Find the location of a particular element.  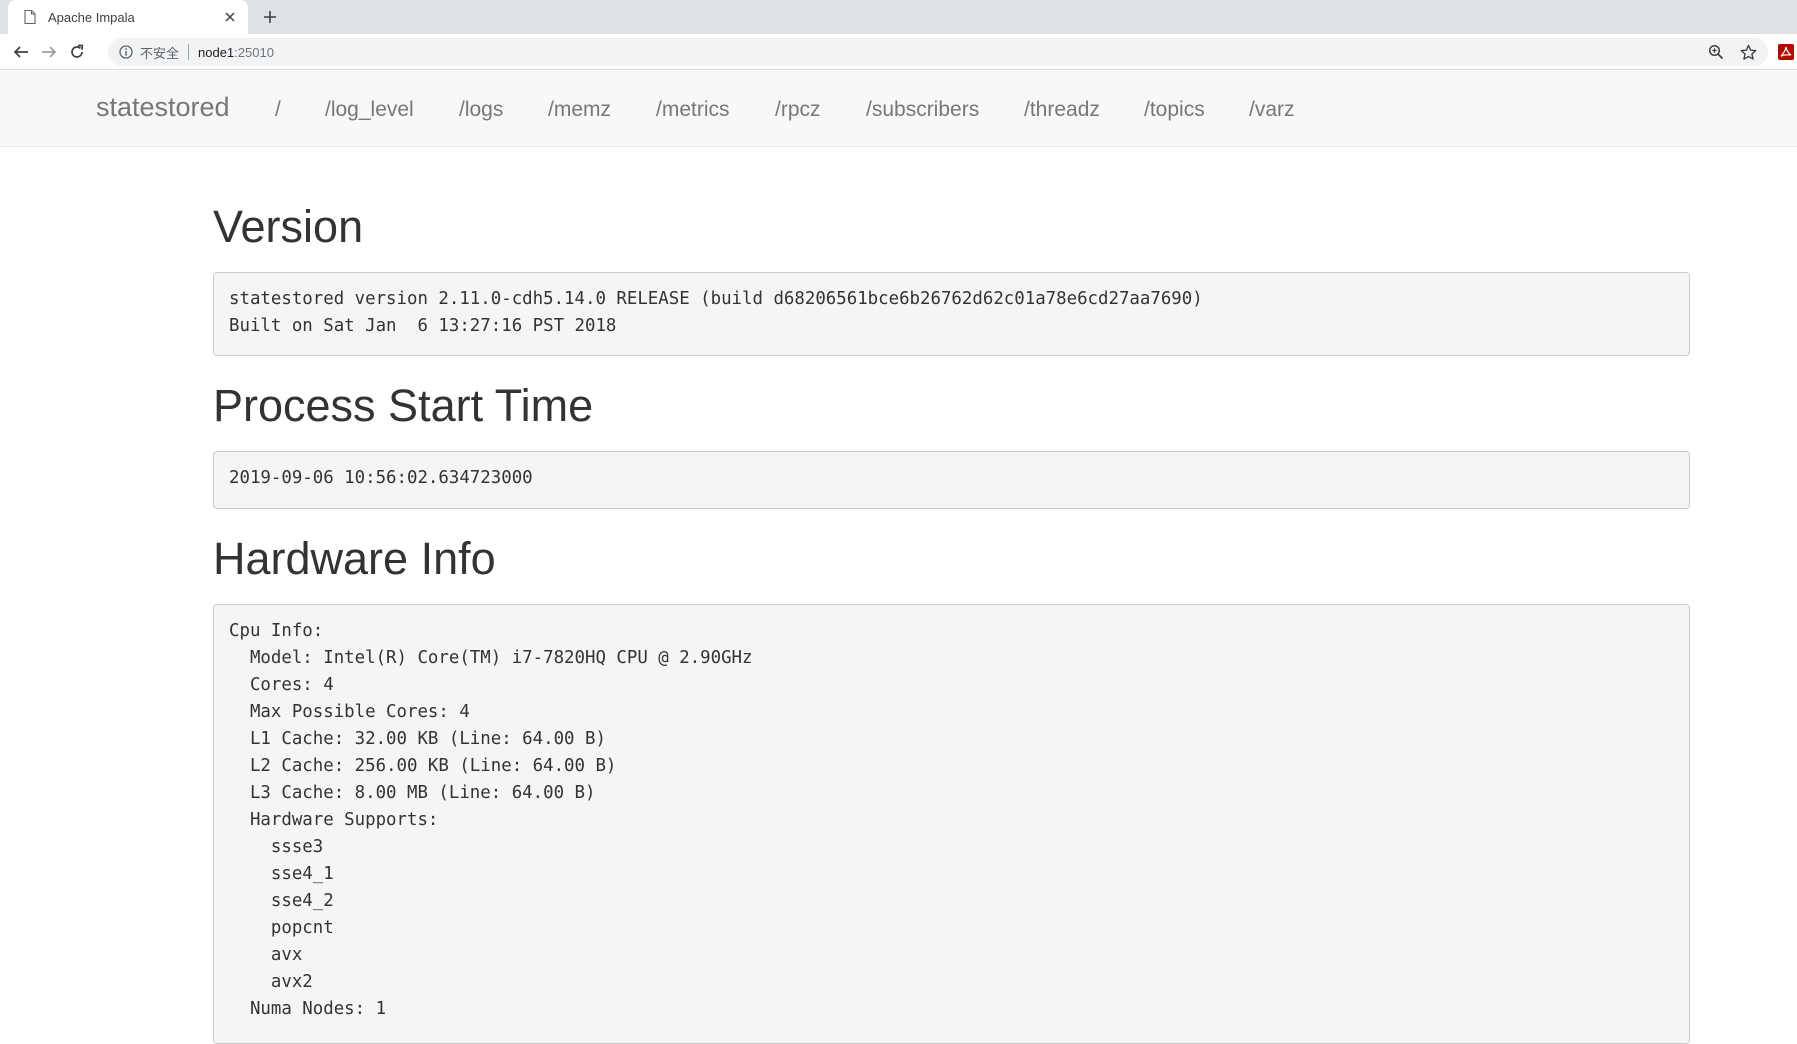

security-label: 不安全 is located at coordinates (159, 52).